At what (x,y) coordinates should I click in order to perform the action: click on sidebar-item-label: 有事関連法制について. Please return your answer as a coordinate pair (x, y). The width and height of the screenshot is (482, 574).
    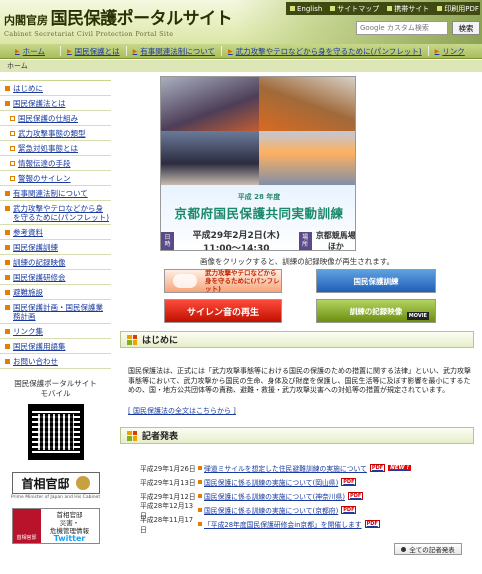
    Looking at the image, I should click on (50, 193).